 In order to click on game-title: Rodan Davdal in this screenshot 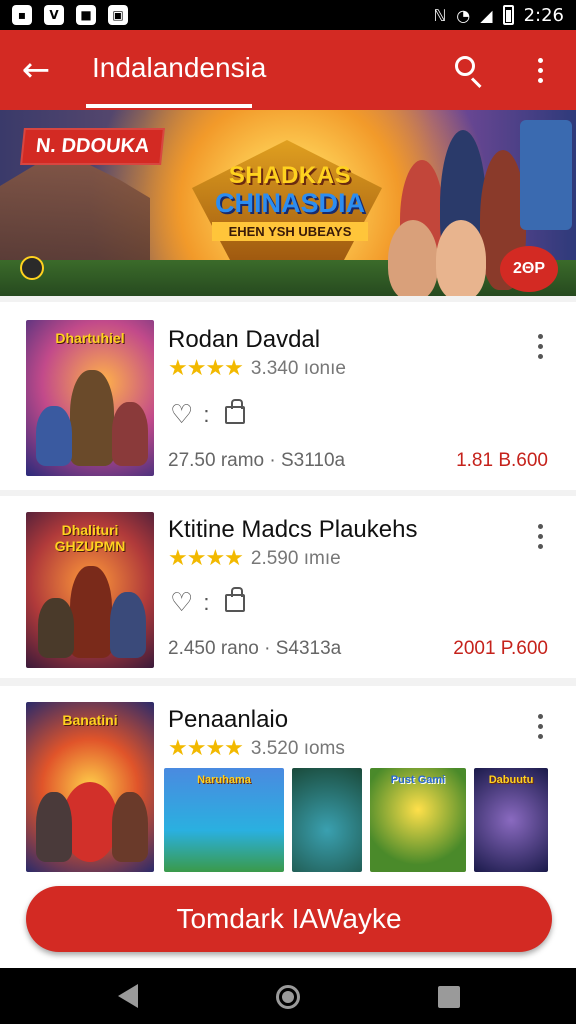, I will do `click(244, 339)`.